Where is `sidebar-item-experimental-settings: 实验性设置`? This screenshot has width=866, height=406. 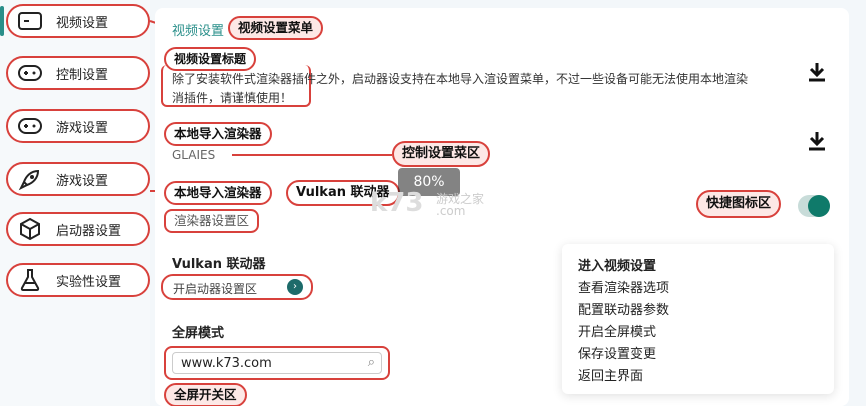 sidebar-item-experimental-settings: 实验性设置 is located at coordinates (78, 280).